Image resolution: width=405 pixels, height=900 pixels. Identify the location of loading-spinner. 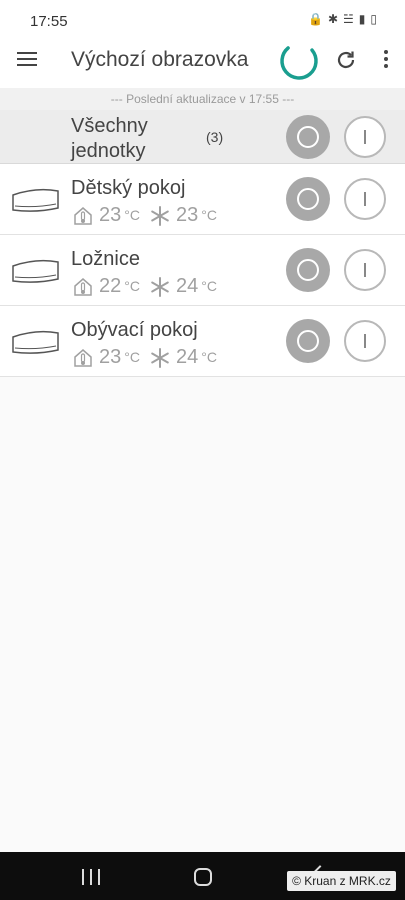
(299, 61).